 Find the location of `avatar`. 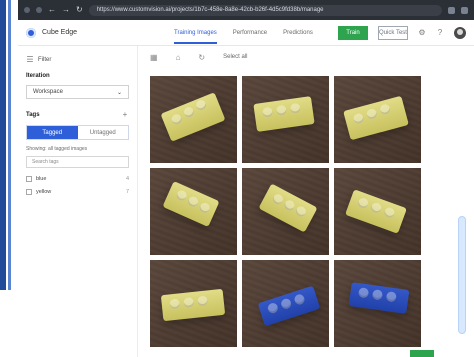

avatar is located at coordinates (460, 32).